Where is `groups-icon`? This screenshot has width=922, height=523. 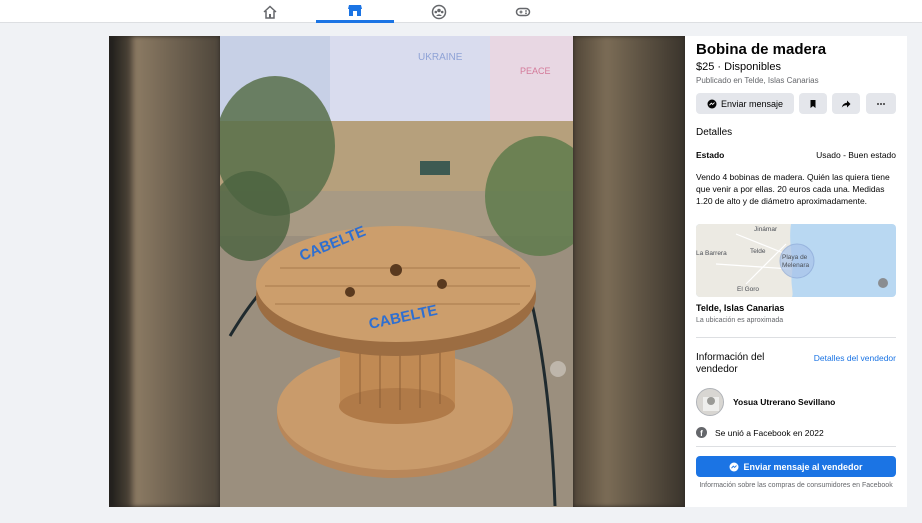 groups-icon is located at coordinates (439, 11).